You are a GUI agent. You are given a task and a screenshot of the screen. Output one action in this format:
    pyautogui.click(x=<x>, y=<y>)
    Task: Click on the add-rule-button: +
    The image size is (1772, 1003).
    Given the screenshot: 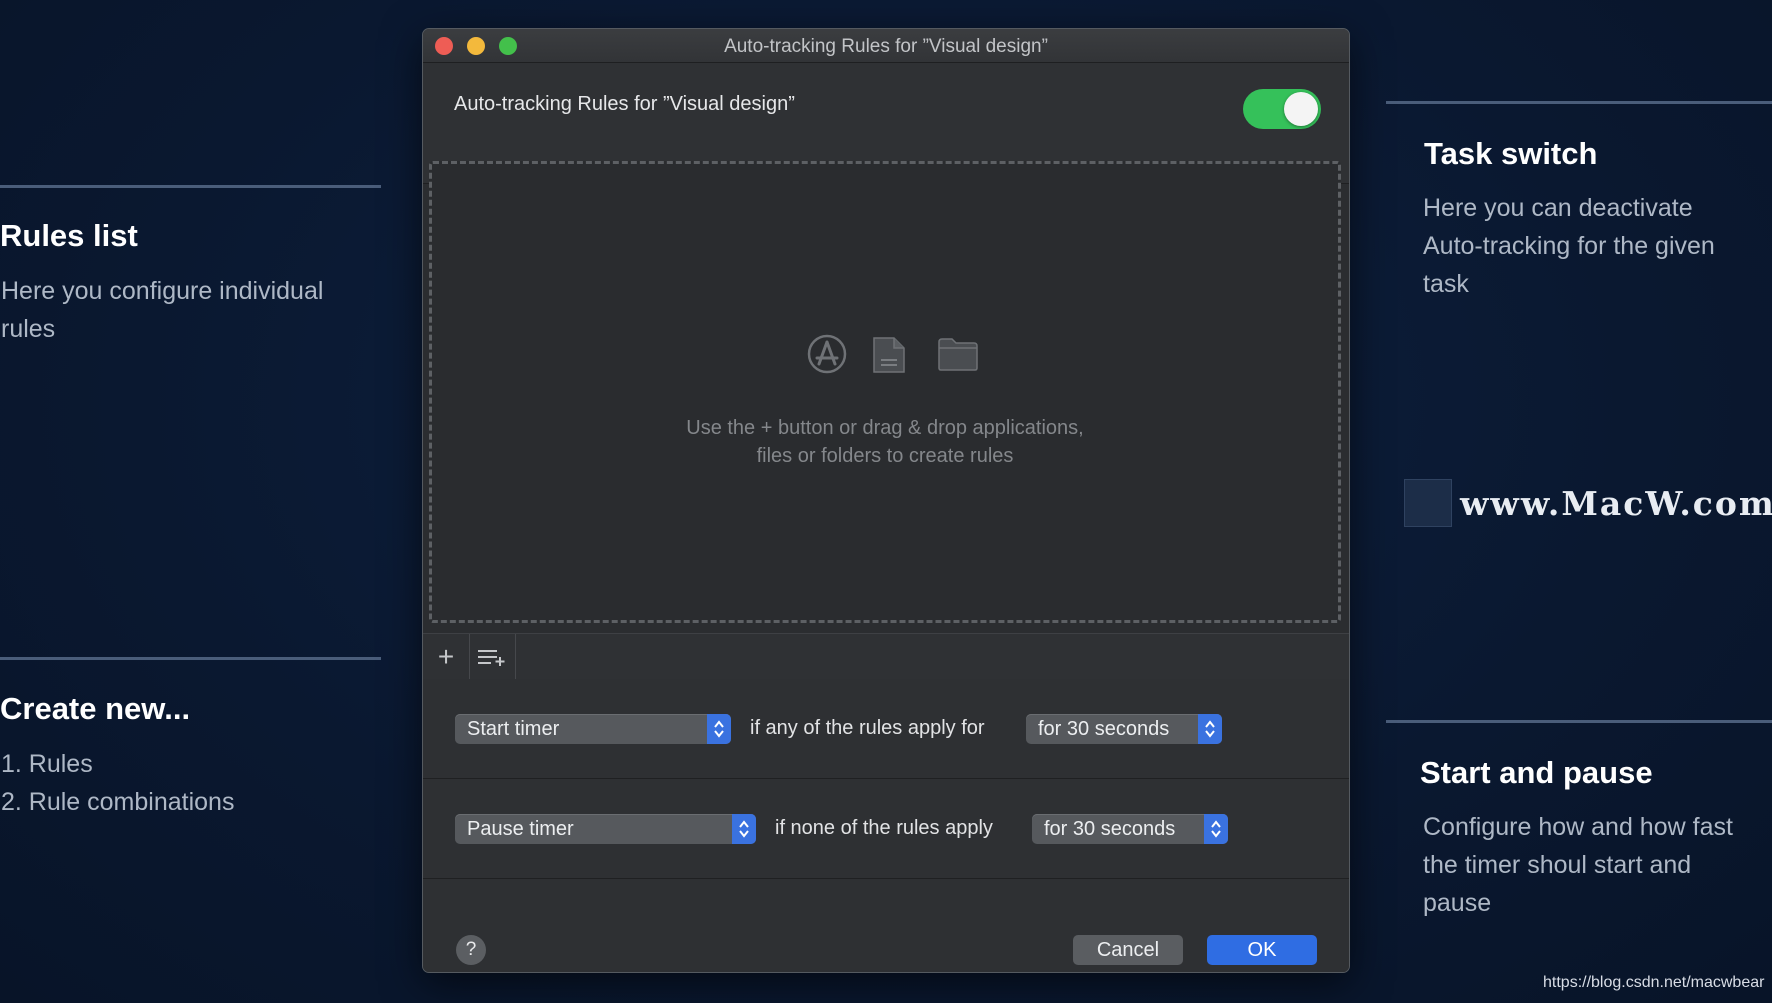 What is the action you would take?
    pyautogui.click(x=446, y=656)
    